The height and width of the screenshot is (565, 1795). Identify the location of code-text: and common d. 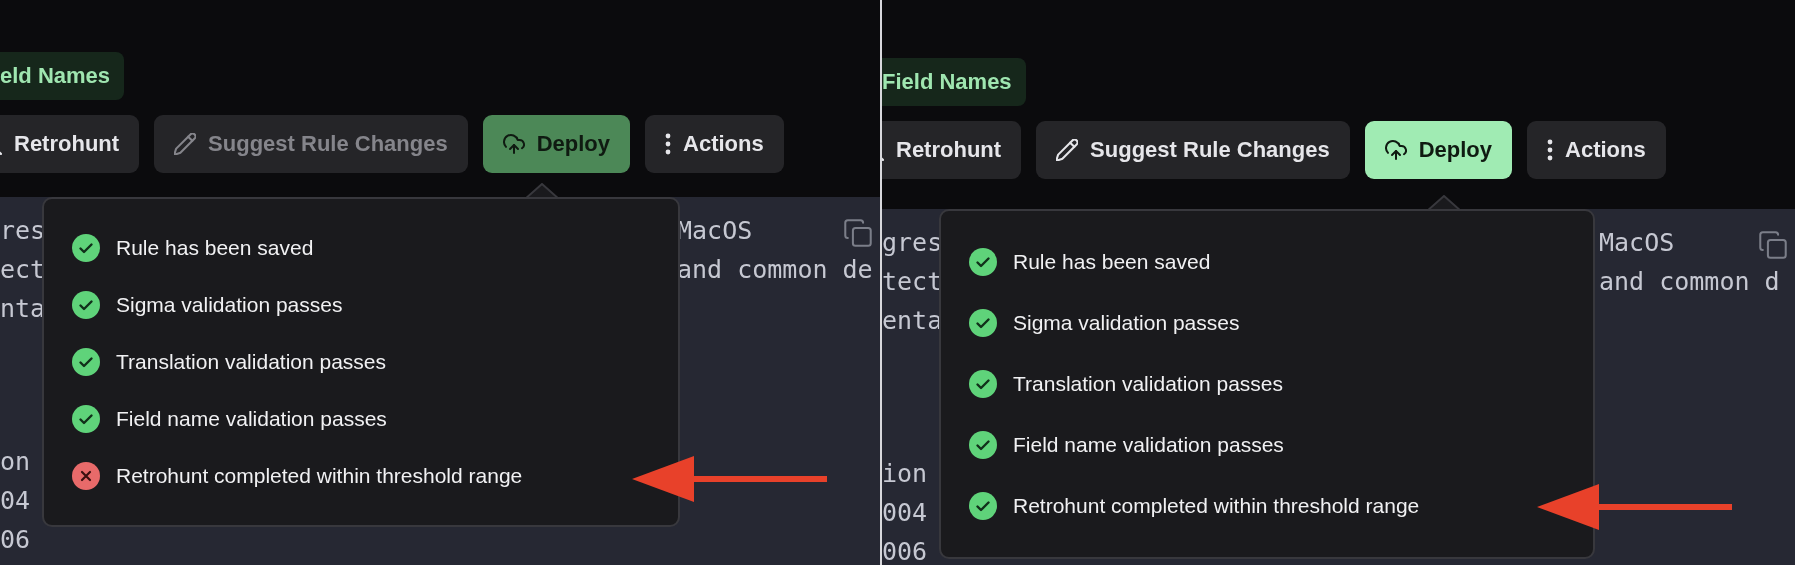
(1689, 281).